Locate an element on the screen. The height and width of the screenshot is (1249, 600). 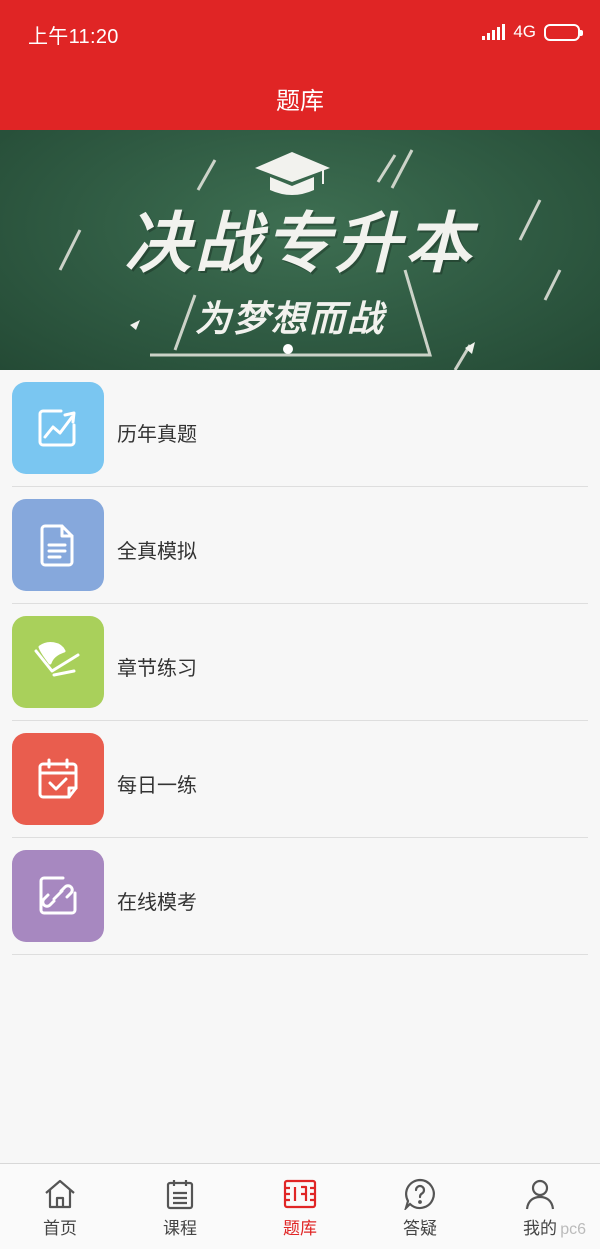
page-title: 题库 is located at coordinates (300, 100).